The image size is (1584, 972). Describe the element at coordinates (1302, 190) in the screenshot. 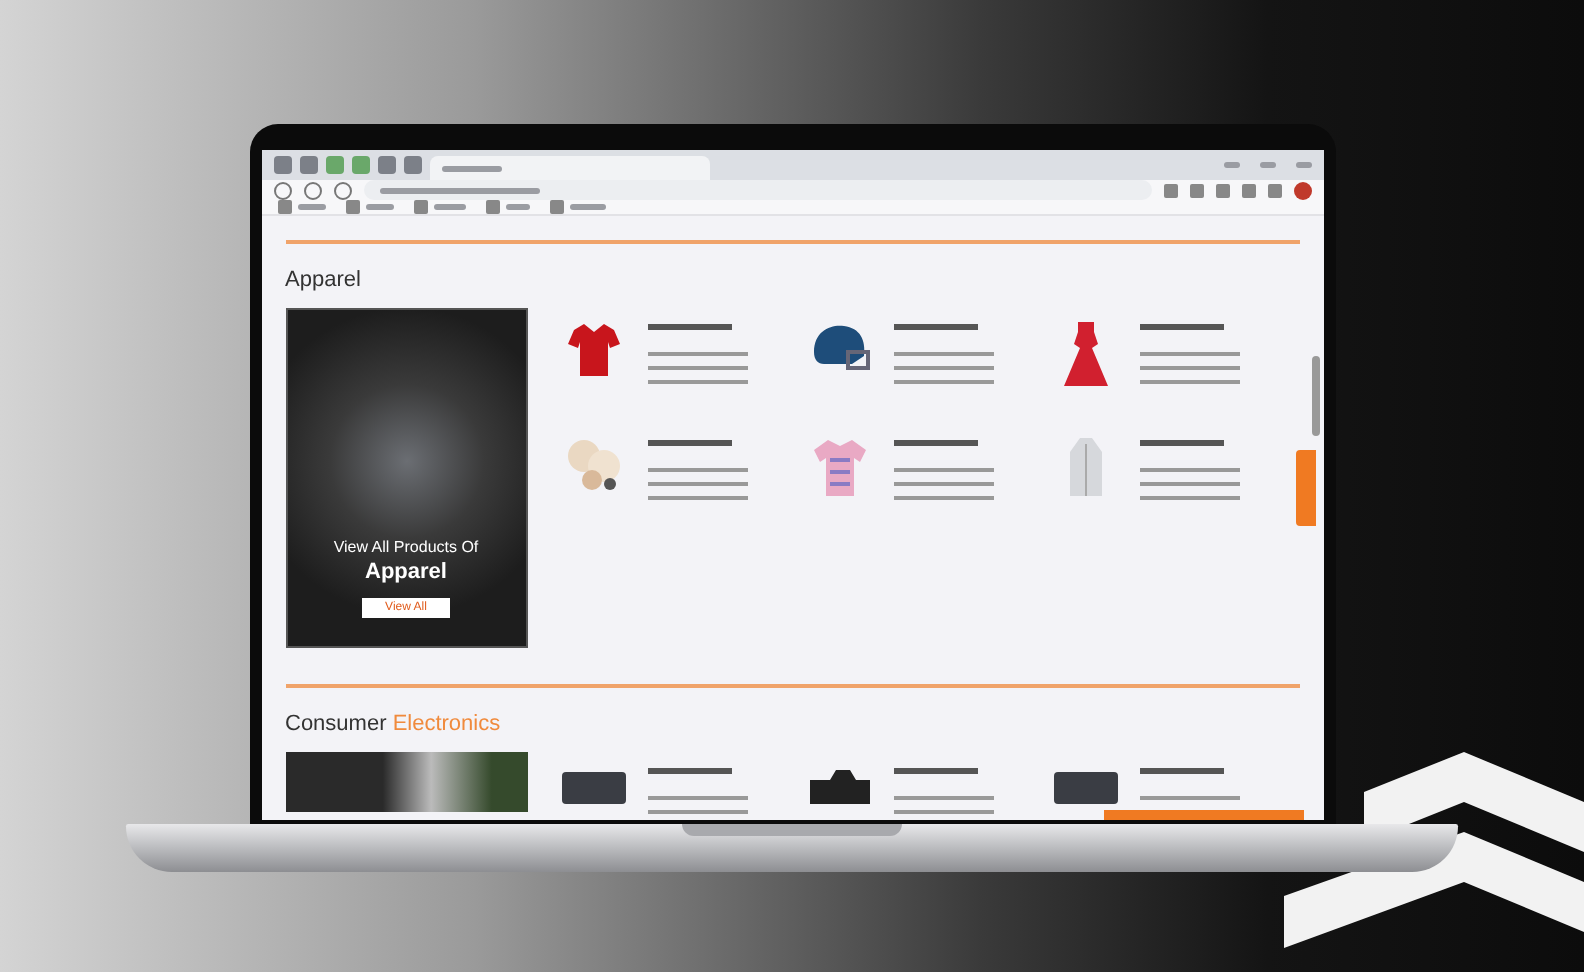

I see `profile-avatar` at that location.